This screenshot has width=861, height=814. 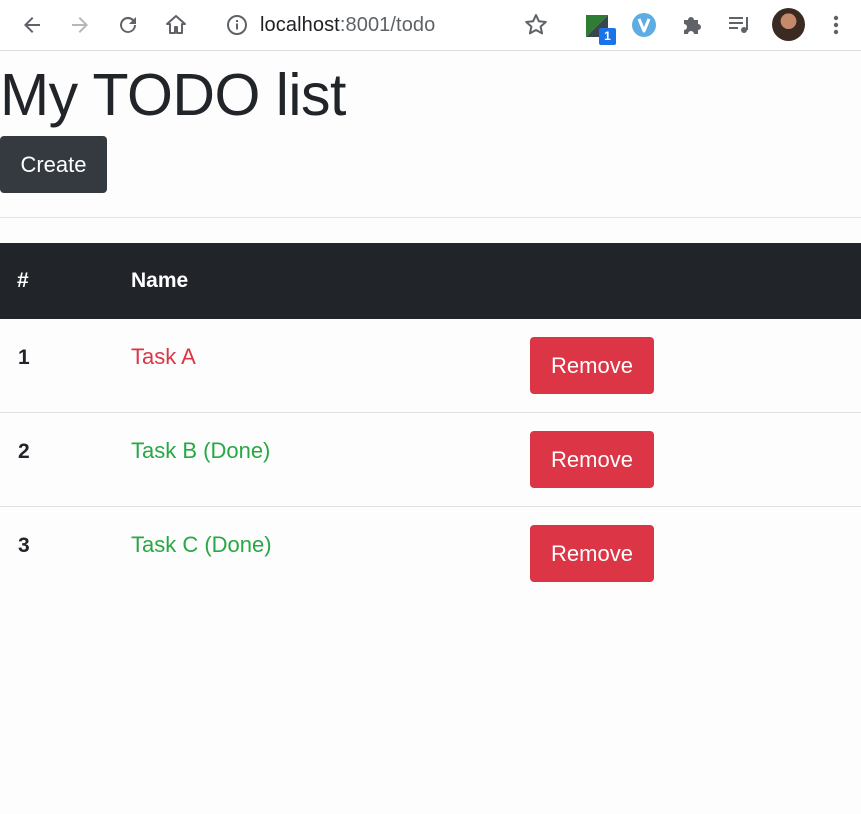 I want to click on reload-icon, so click(x=128, y=25).